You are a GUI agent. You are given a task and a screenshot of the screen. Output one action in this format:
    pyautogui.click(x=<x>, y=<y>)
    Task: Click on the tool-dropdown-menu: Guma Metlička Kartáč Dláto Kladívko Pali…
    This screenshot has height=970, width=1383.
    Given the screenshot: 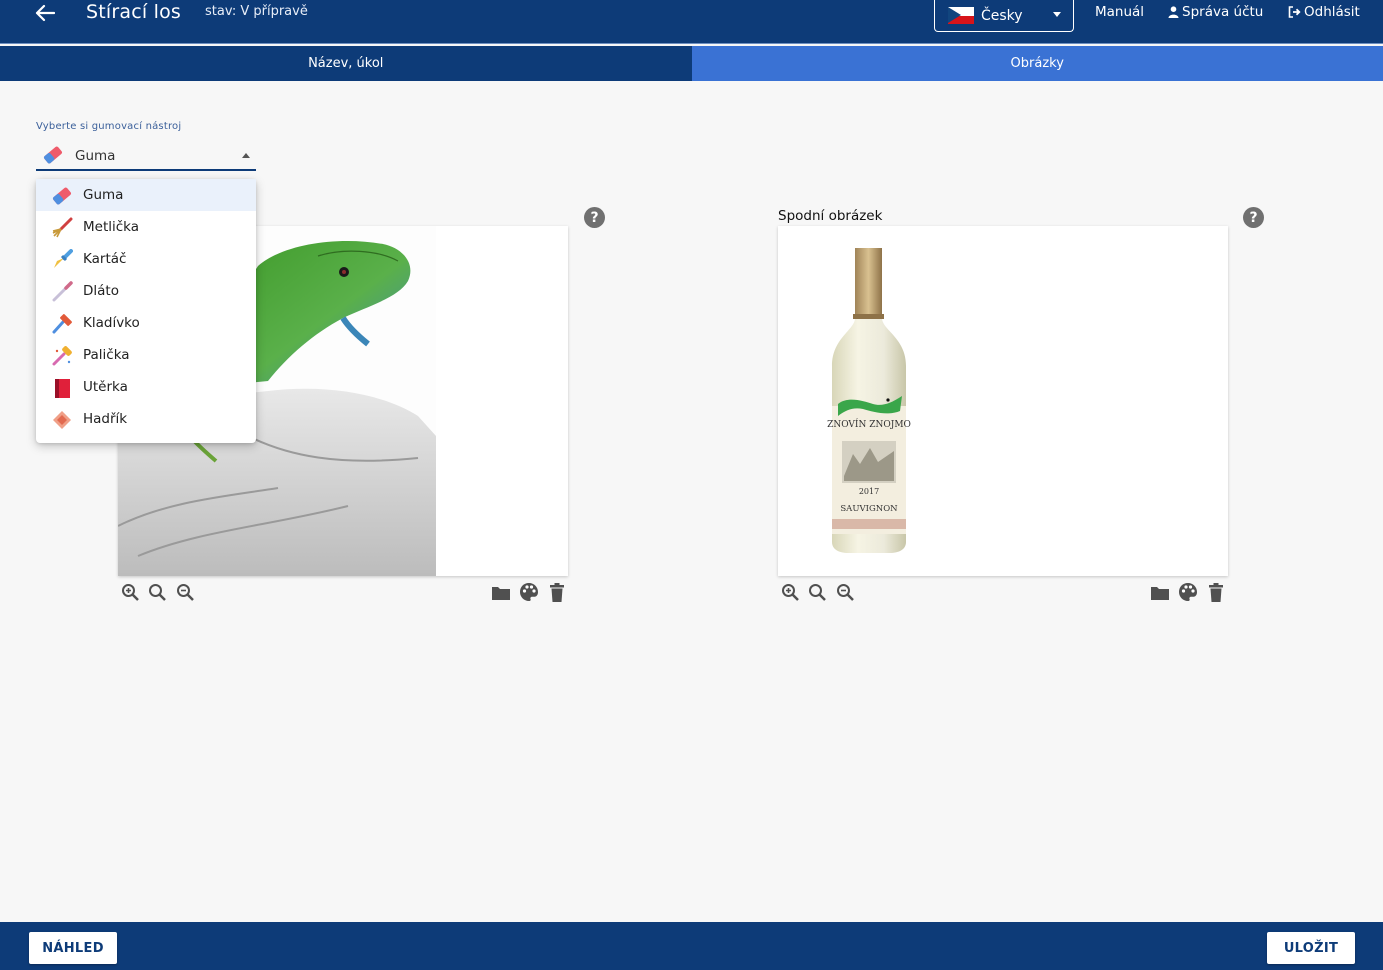 What is the action you would take?
    pyautogui.click(x=146, y=311)
    